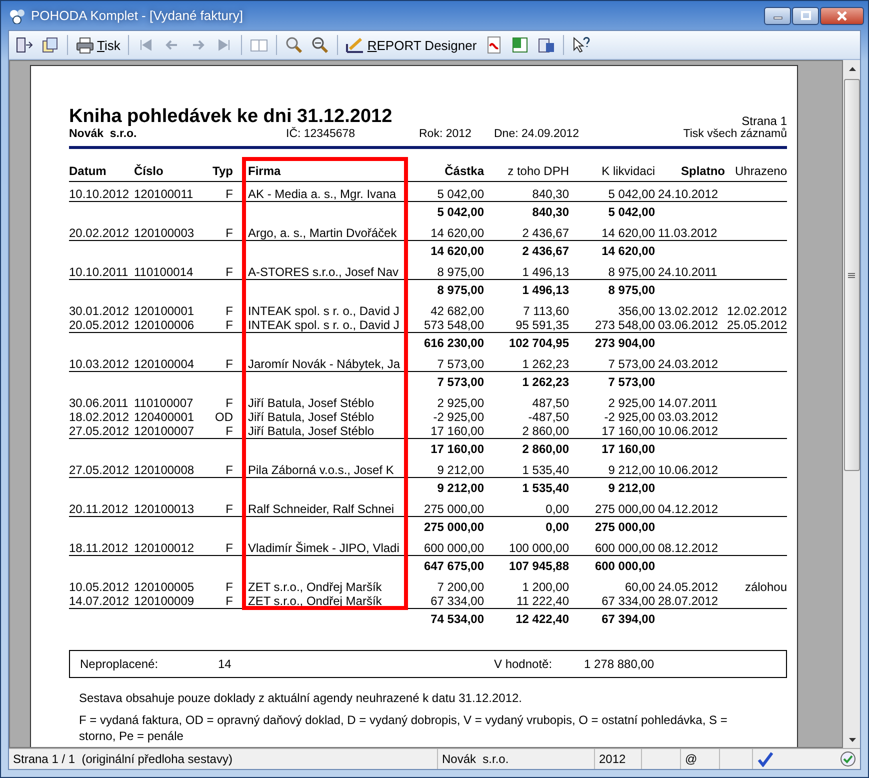  I want to click on table-cell-text: 24.05.2012, so click(688, 587).